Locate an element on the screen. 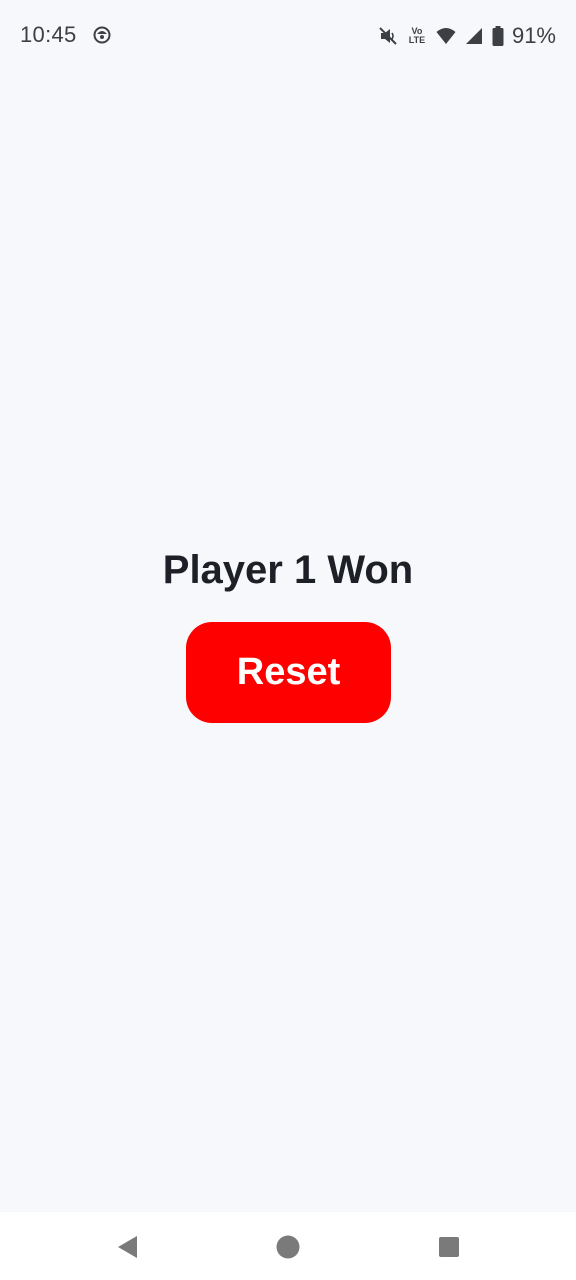 The height and width of the screenshot is (1280, 576). reset-button: Reset is located at coordinates (288, 672).